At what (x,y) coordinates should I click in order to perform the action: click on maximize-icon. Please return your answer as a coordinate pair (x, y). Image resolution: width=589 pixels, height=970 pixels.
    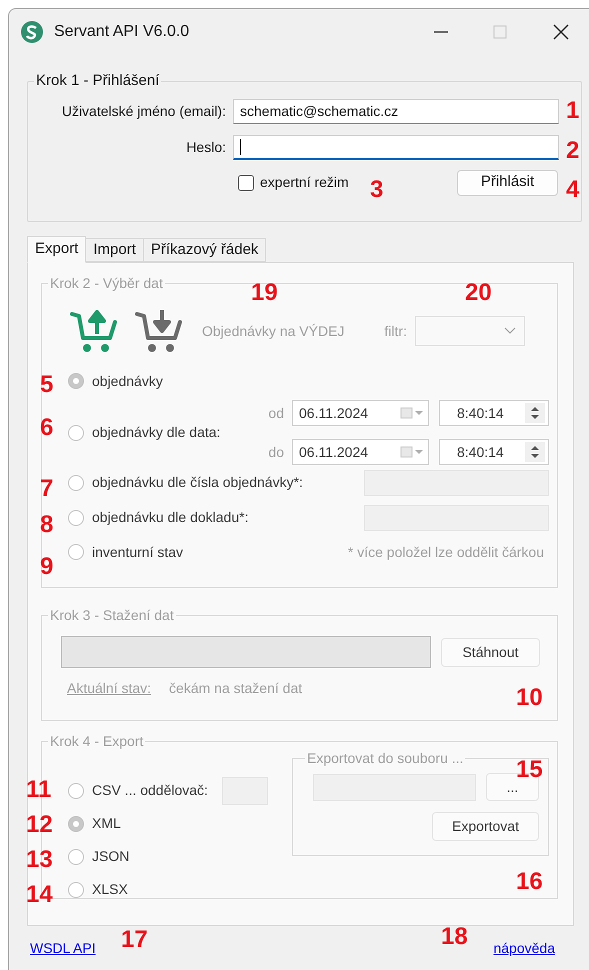
    Looking at the image, I should click on (500, 31).